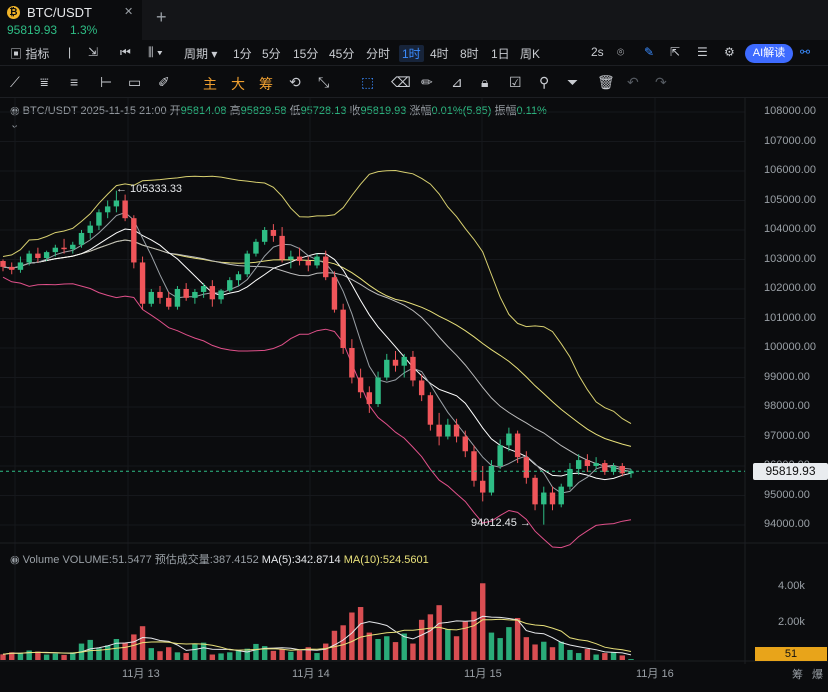  What do you see at coordinates (161, 17) in the screenshot?
I see `add-tab-button: +` at bounding box center [161, 17].